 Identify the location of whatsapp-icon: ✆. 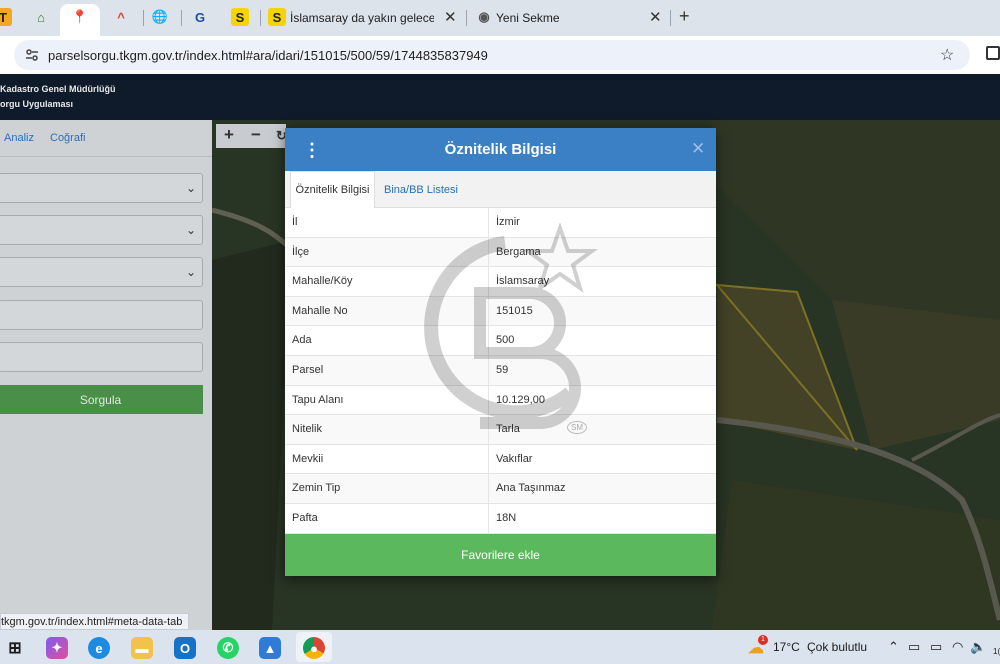
(228, 648).